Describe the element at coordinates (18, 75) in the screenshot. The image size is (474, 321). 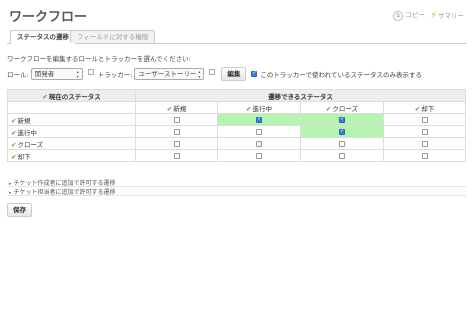
I see `role-label: ロール:` at that location.